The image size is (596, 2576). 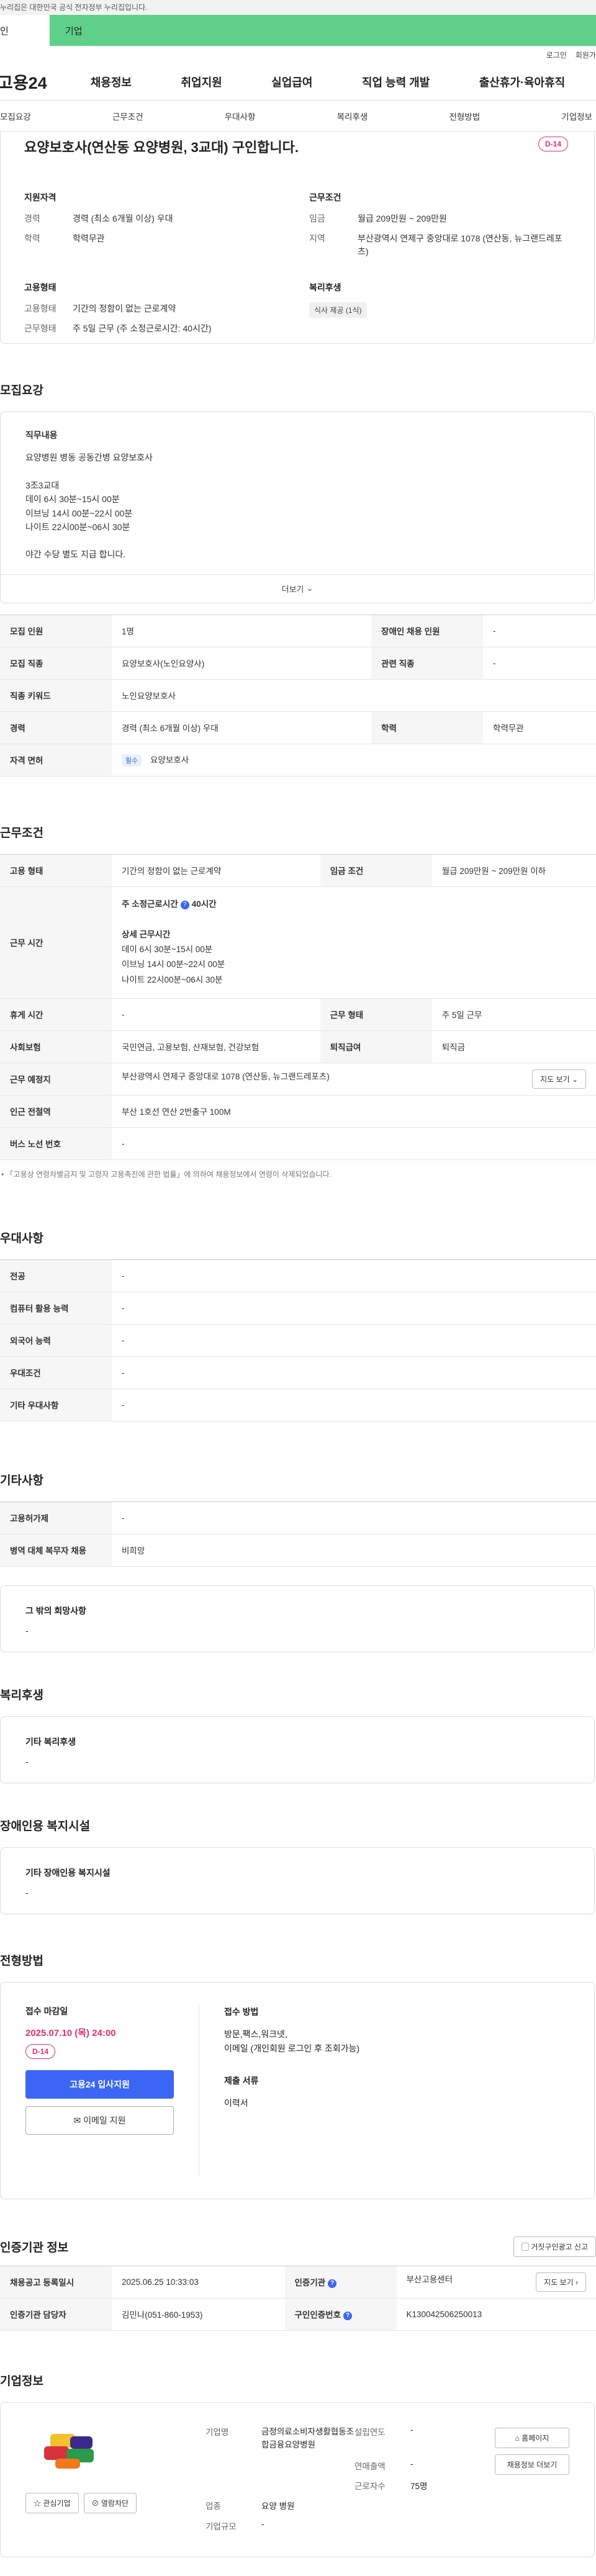 I want to click on method-line: 방문,팩스,워크넷,, so click(x=255, y=2034).